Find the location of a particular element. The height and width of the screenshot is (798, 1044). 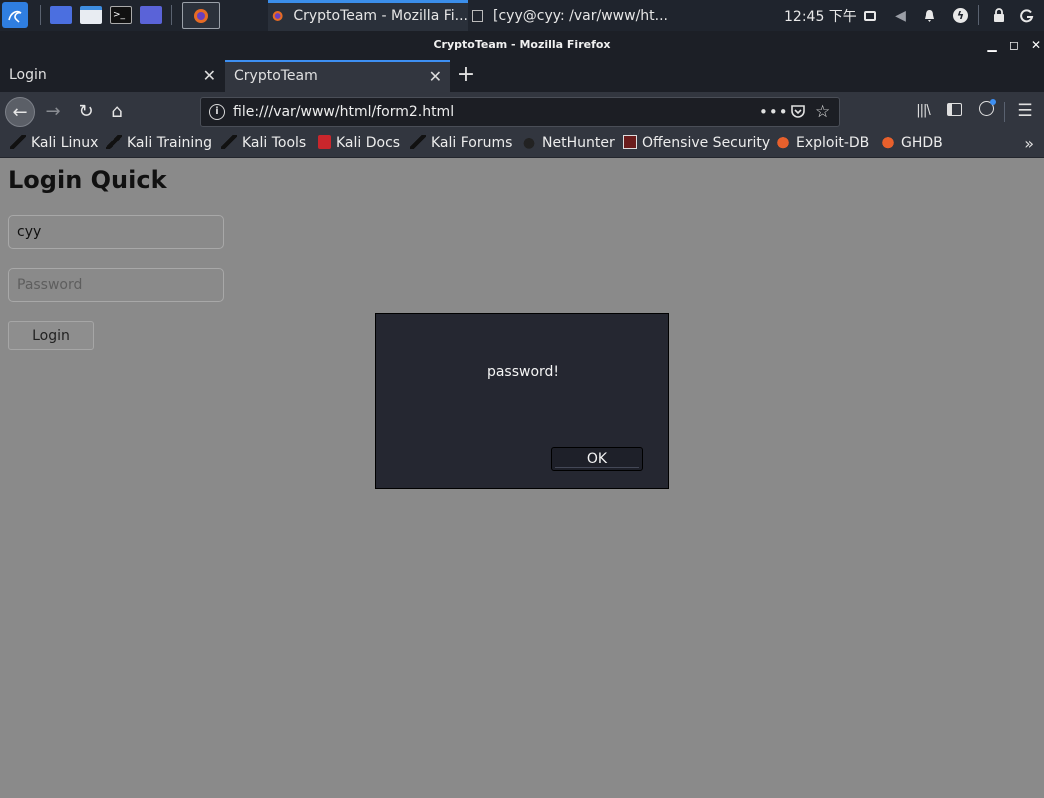

window-titlebar: CryptoTeam - Mozilla Firefox ▁ ◻ ✕ is located at coordinates (522, 45).